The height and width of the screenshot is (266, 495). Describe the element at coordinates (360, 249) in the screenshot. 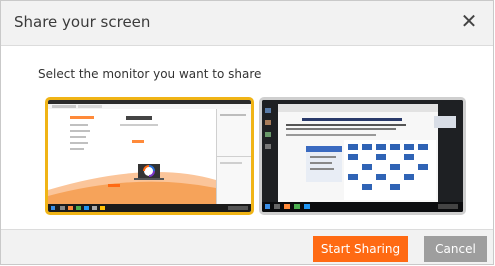

I see `start-sharing-button: Start Sharing` at that location.